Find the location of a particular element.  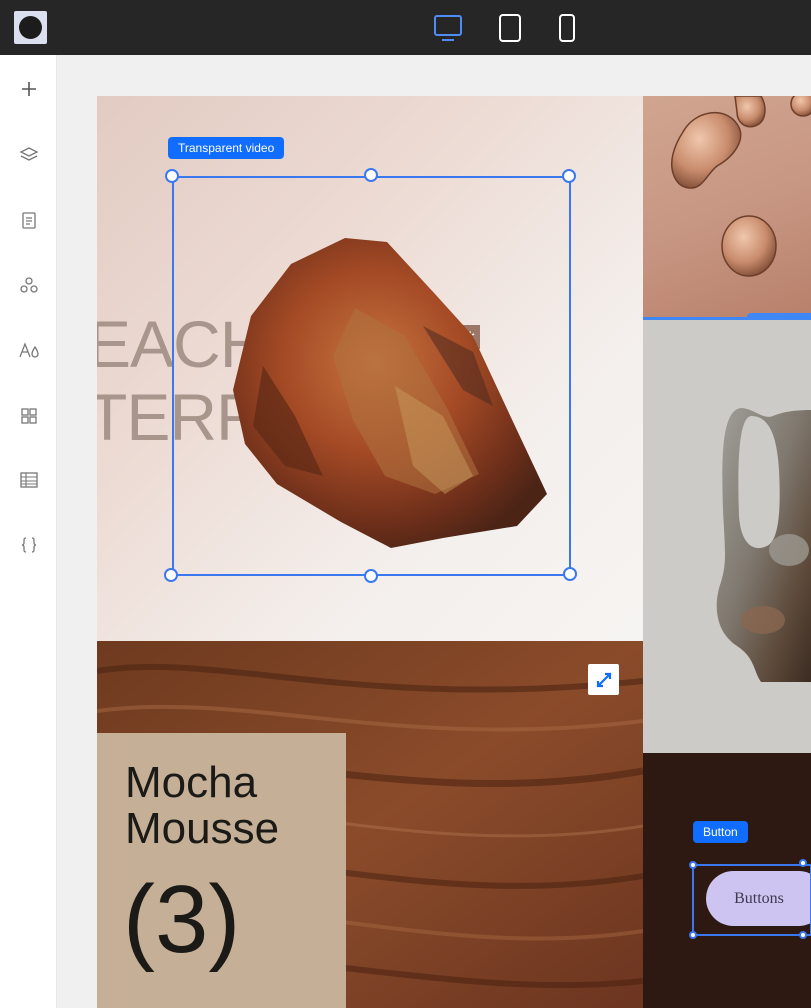

cms-table-button is located at coordinates (29, 480).